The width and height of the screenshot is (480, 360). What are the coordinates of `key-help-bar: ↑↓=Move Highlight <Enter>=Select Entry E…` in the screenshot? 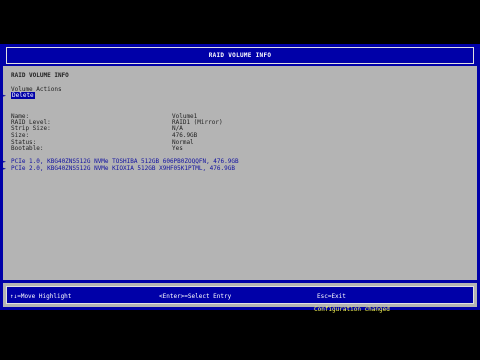 It's located at (240, 295).